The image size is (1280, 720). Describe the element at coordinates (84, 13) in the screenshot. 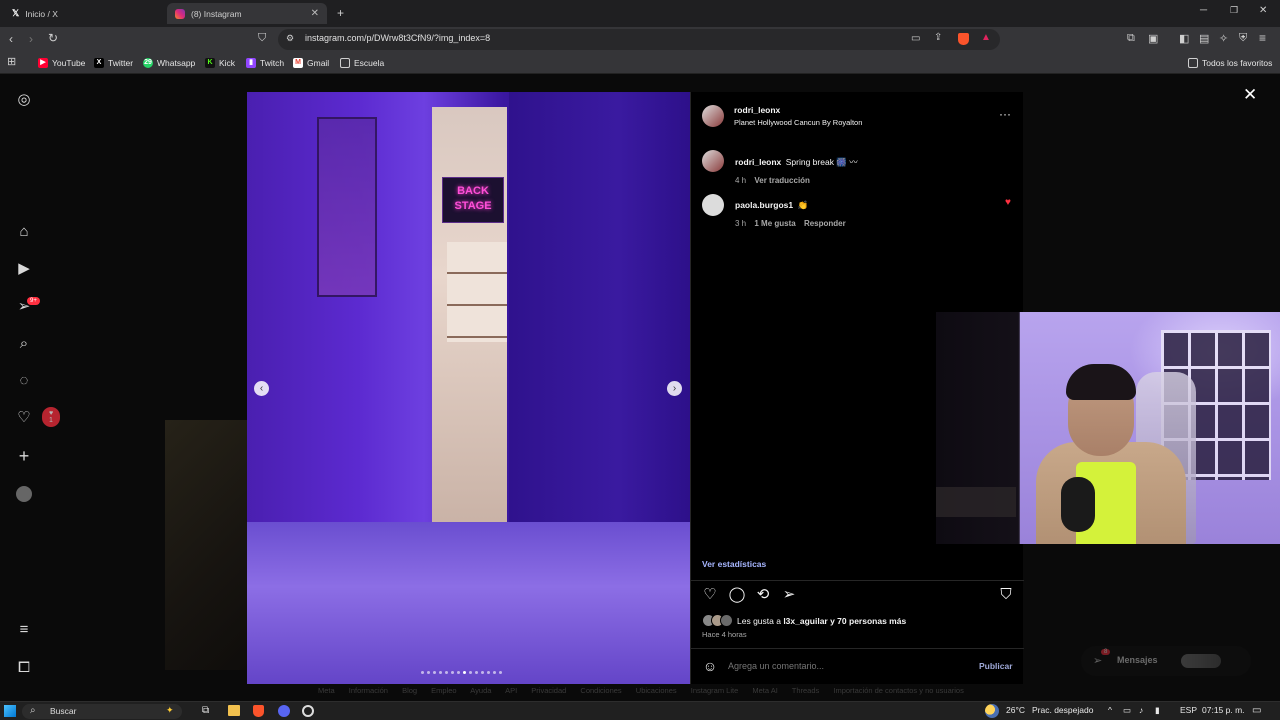

I see `tab-inicio-x: 𝕏 Inicio / X` at that location.